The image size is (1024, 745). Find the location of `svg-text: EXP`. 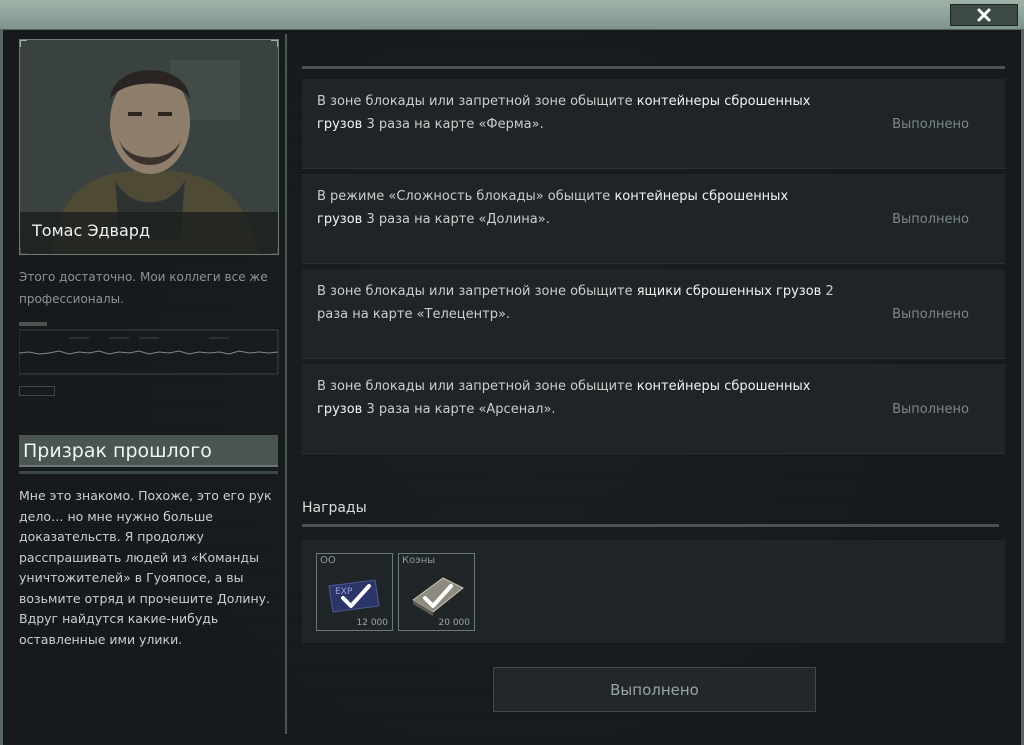

svg-text: EXP is located at coordinates (344, 592).